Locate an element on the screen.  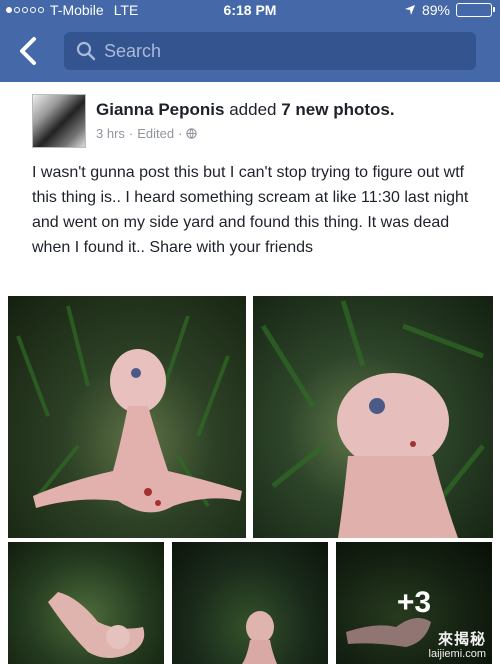
chevron-left-icon is located at coordinates (28, 51).